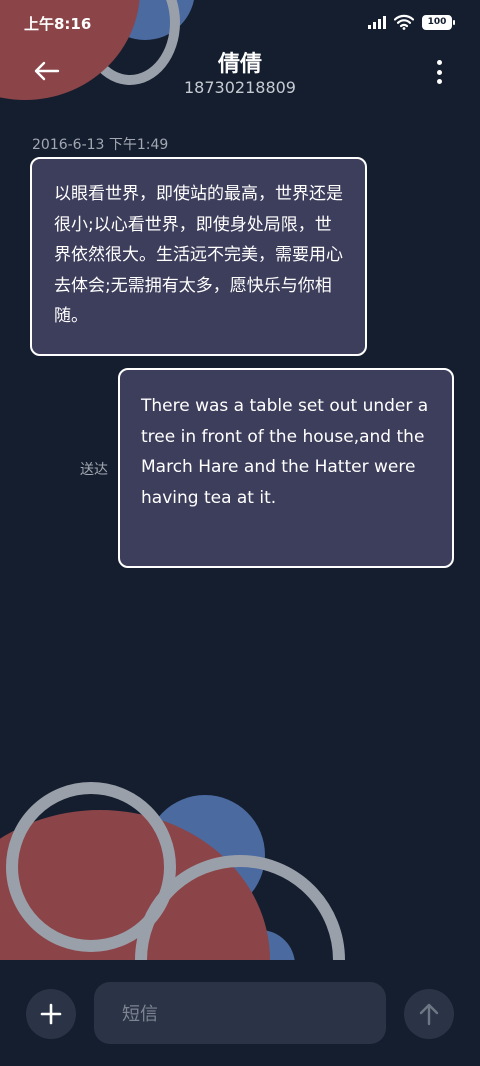 Image resolution: width=480 pixels, height=1066 pixels. I want to click on more-options-button, so click(439, 72).